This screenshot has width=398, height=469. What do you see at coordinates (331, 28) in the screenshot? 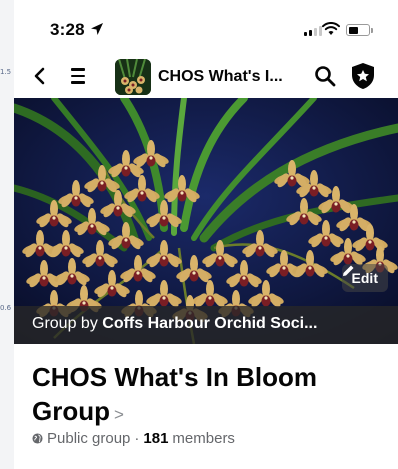
I see `wifi-icon` at bounding box center [331, 28].